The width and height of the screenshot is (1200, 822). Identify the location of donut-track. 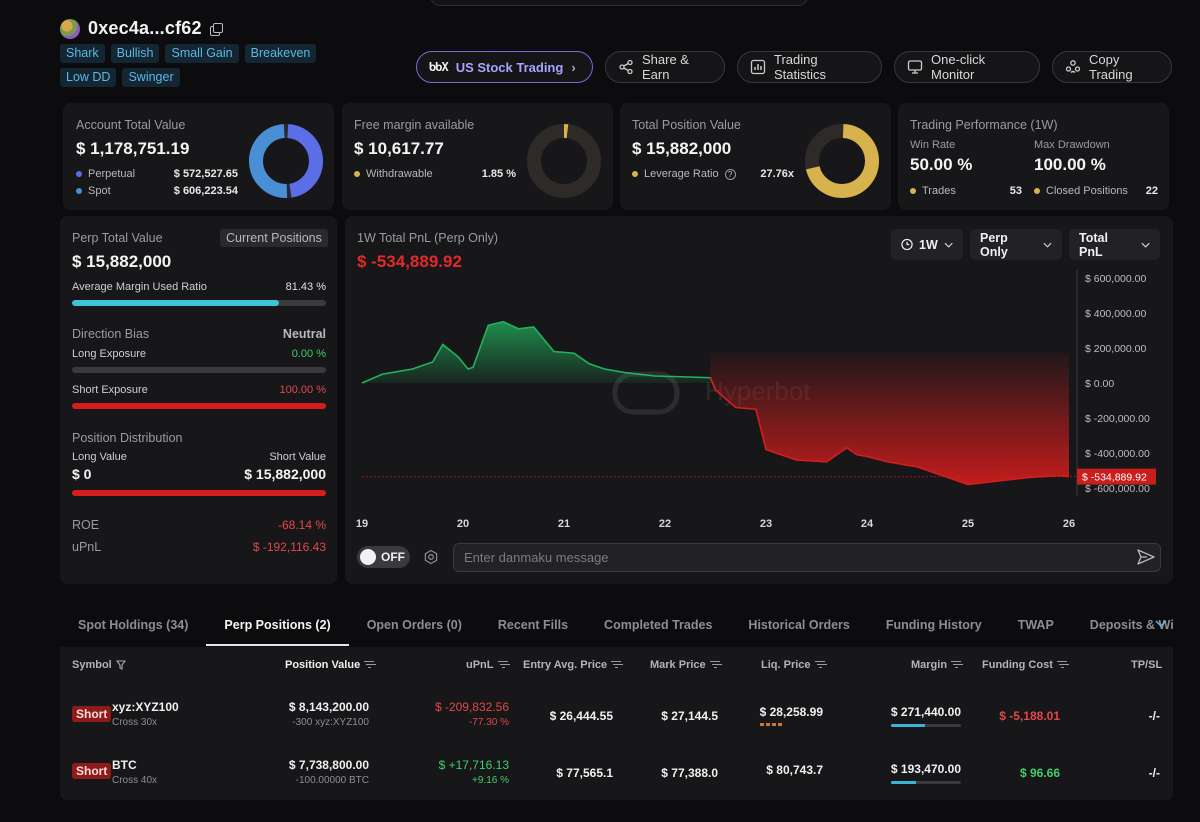
(564, 161).